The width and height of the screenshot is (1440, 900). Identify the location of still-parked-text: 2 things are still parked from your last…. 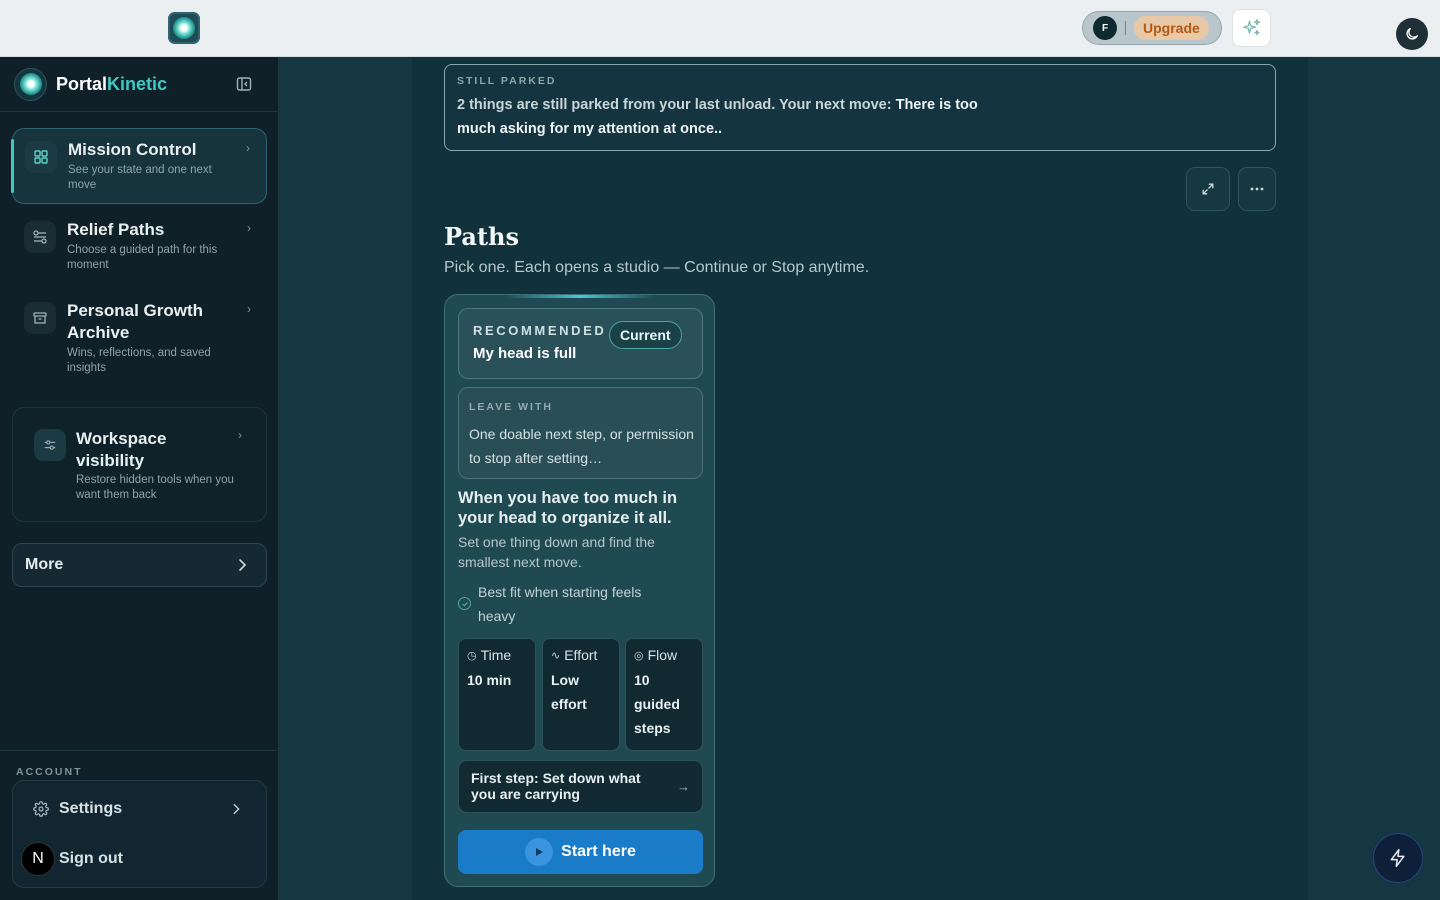
(727, 117).